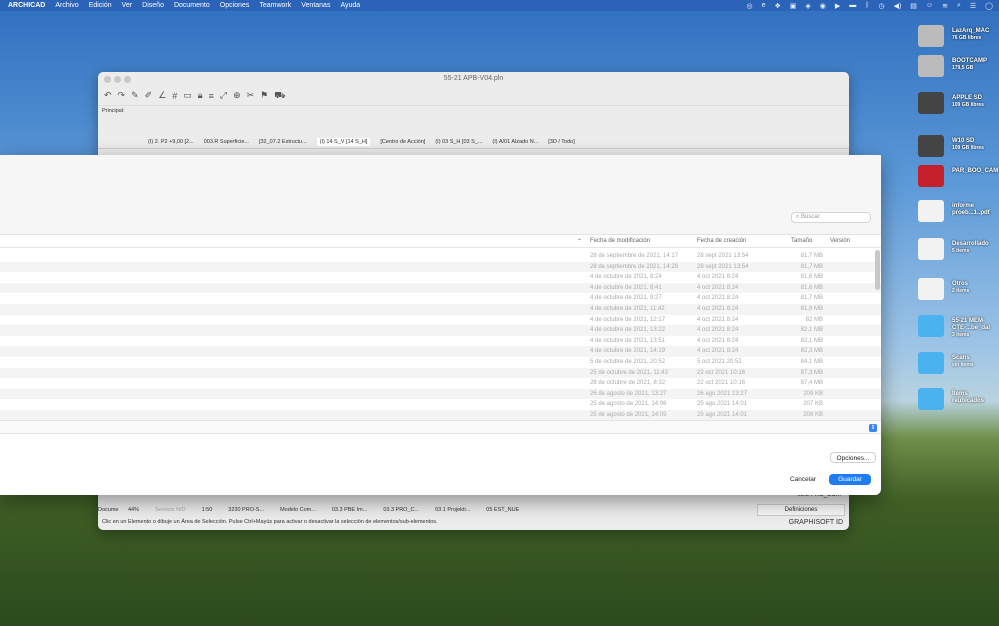  Describe the element at coordinates (793, 6) in the screenshot. I see `drive-icon: ▣` at that location.